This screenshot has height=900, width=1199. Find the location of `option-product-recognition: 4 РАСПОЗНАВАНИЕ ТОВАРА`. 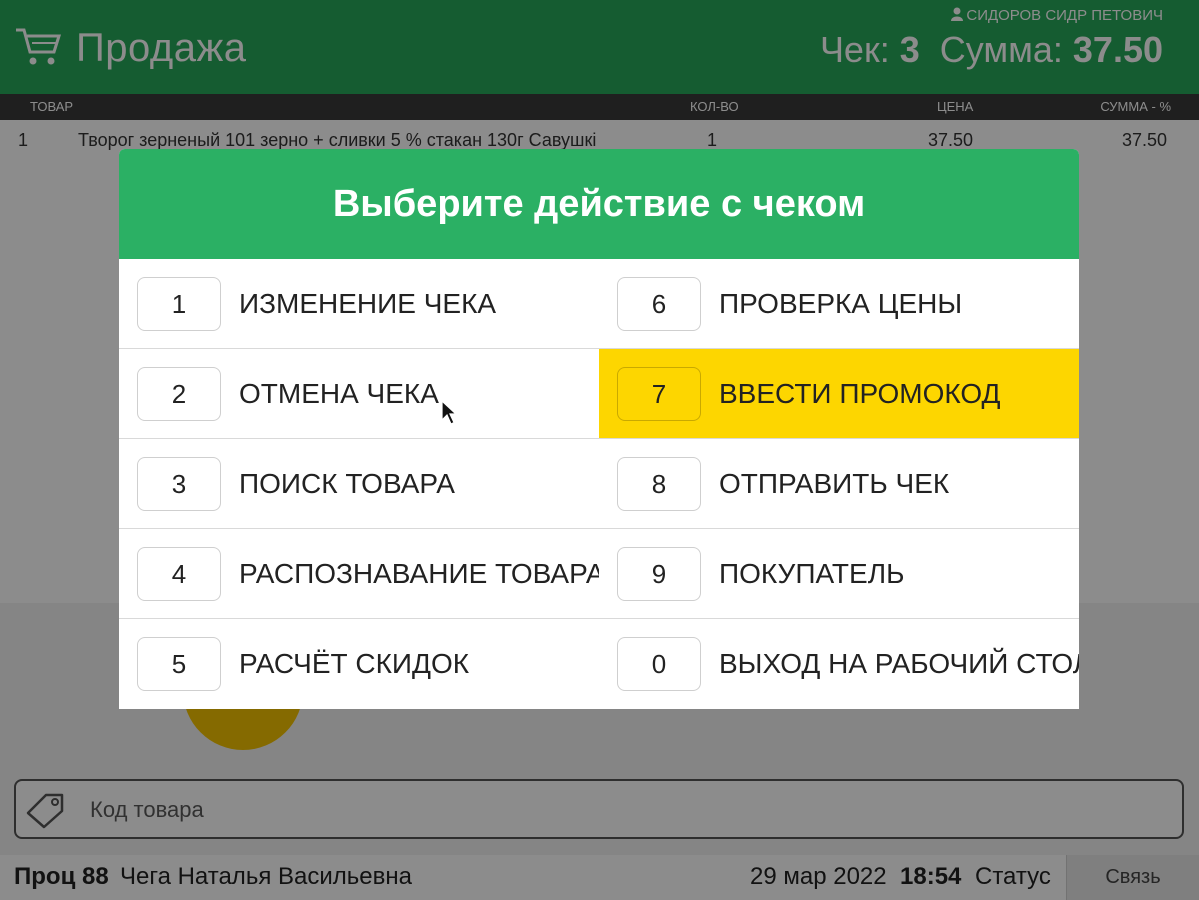

option-product-recognition: 4 РАСПОЗНАВАНИЕ ТОВАРА is located at coordinates (362, 574).